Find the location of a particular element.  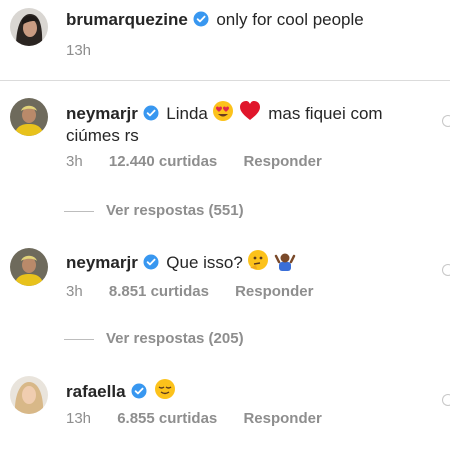

comment-text: Que isso? is located at coordinates (204, 262).